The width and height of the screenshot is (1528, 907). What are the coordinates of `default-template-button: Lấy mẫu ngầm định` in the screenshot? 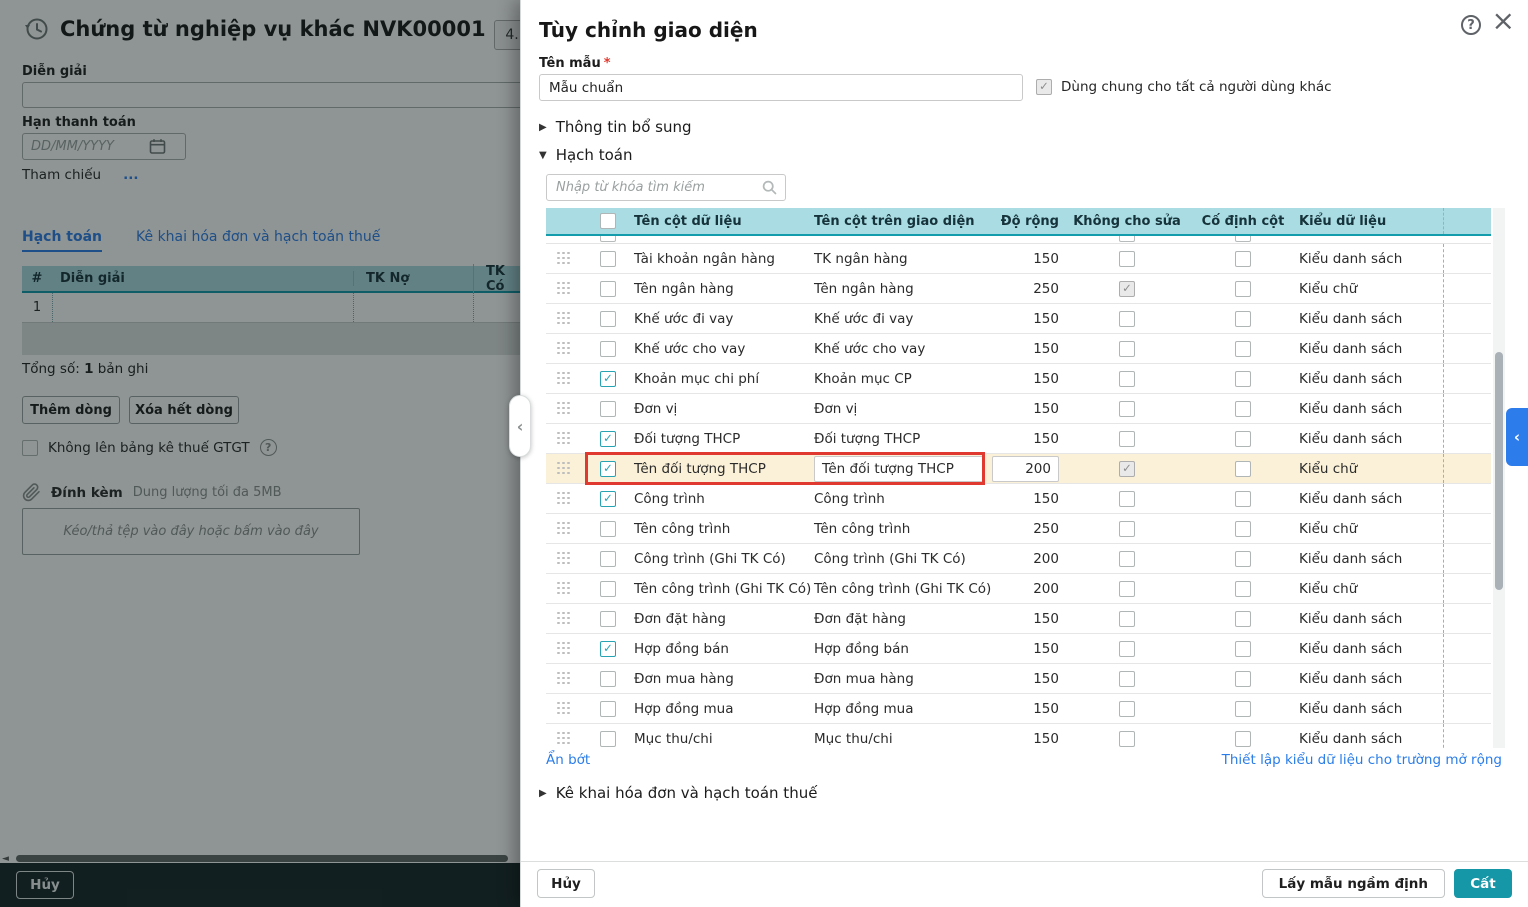 It's located at (1353, 883).